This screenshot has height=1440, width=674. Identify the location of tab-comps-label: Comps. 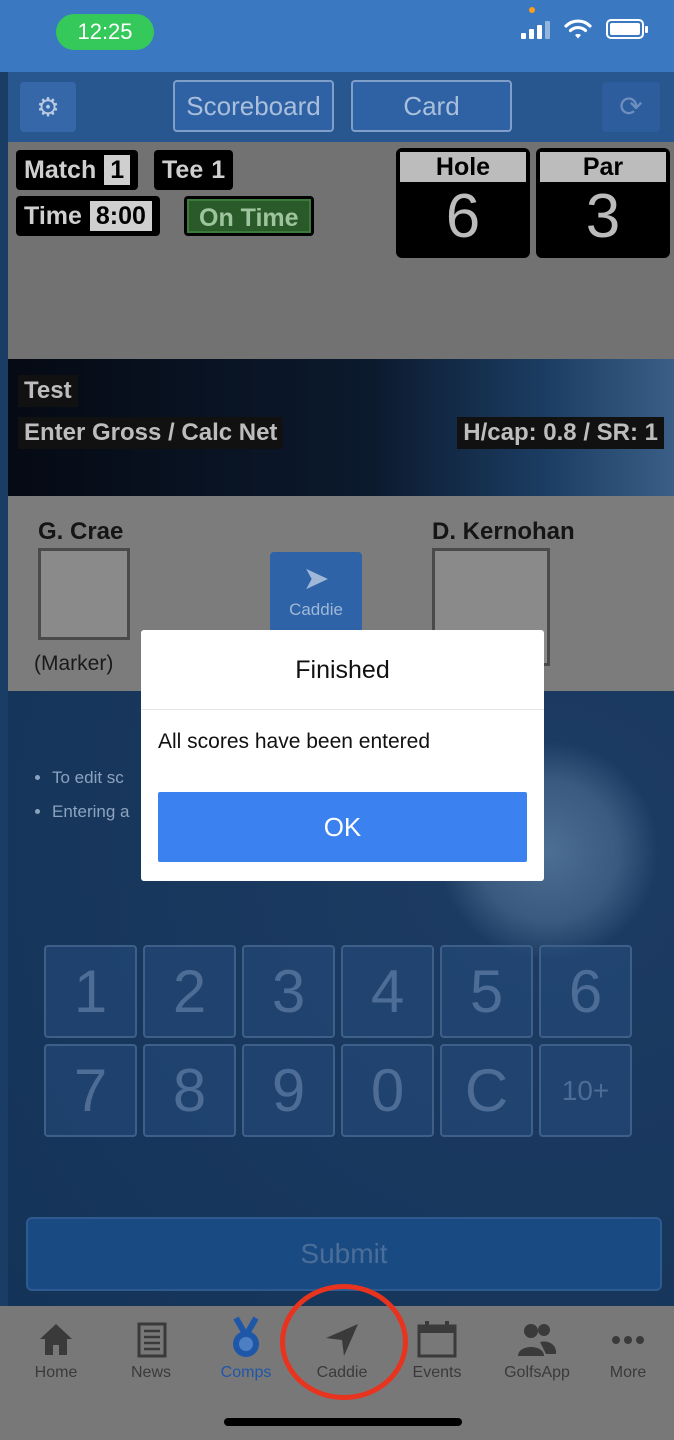
(246, 1372).